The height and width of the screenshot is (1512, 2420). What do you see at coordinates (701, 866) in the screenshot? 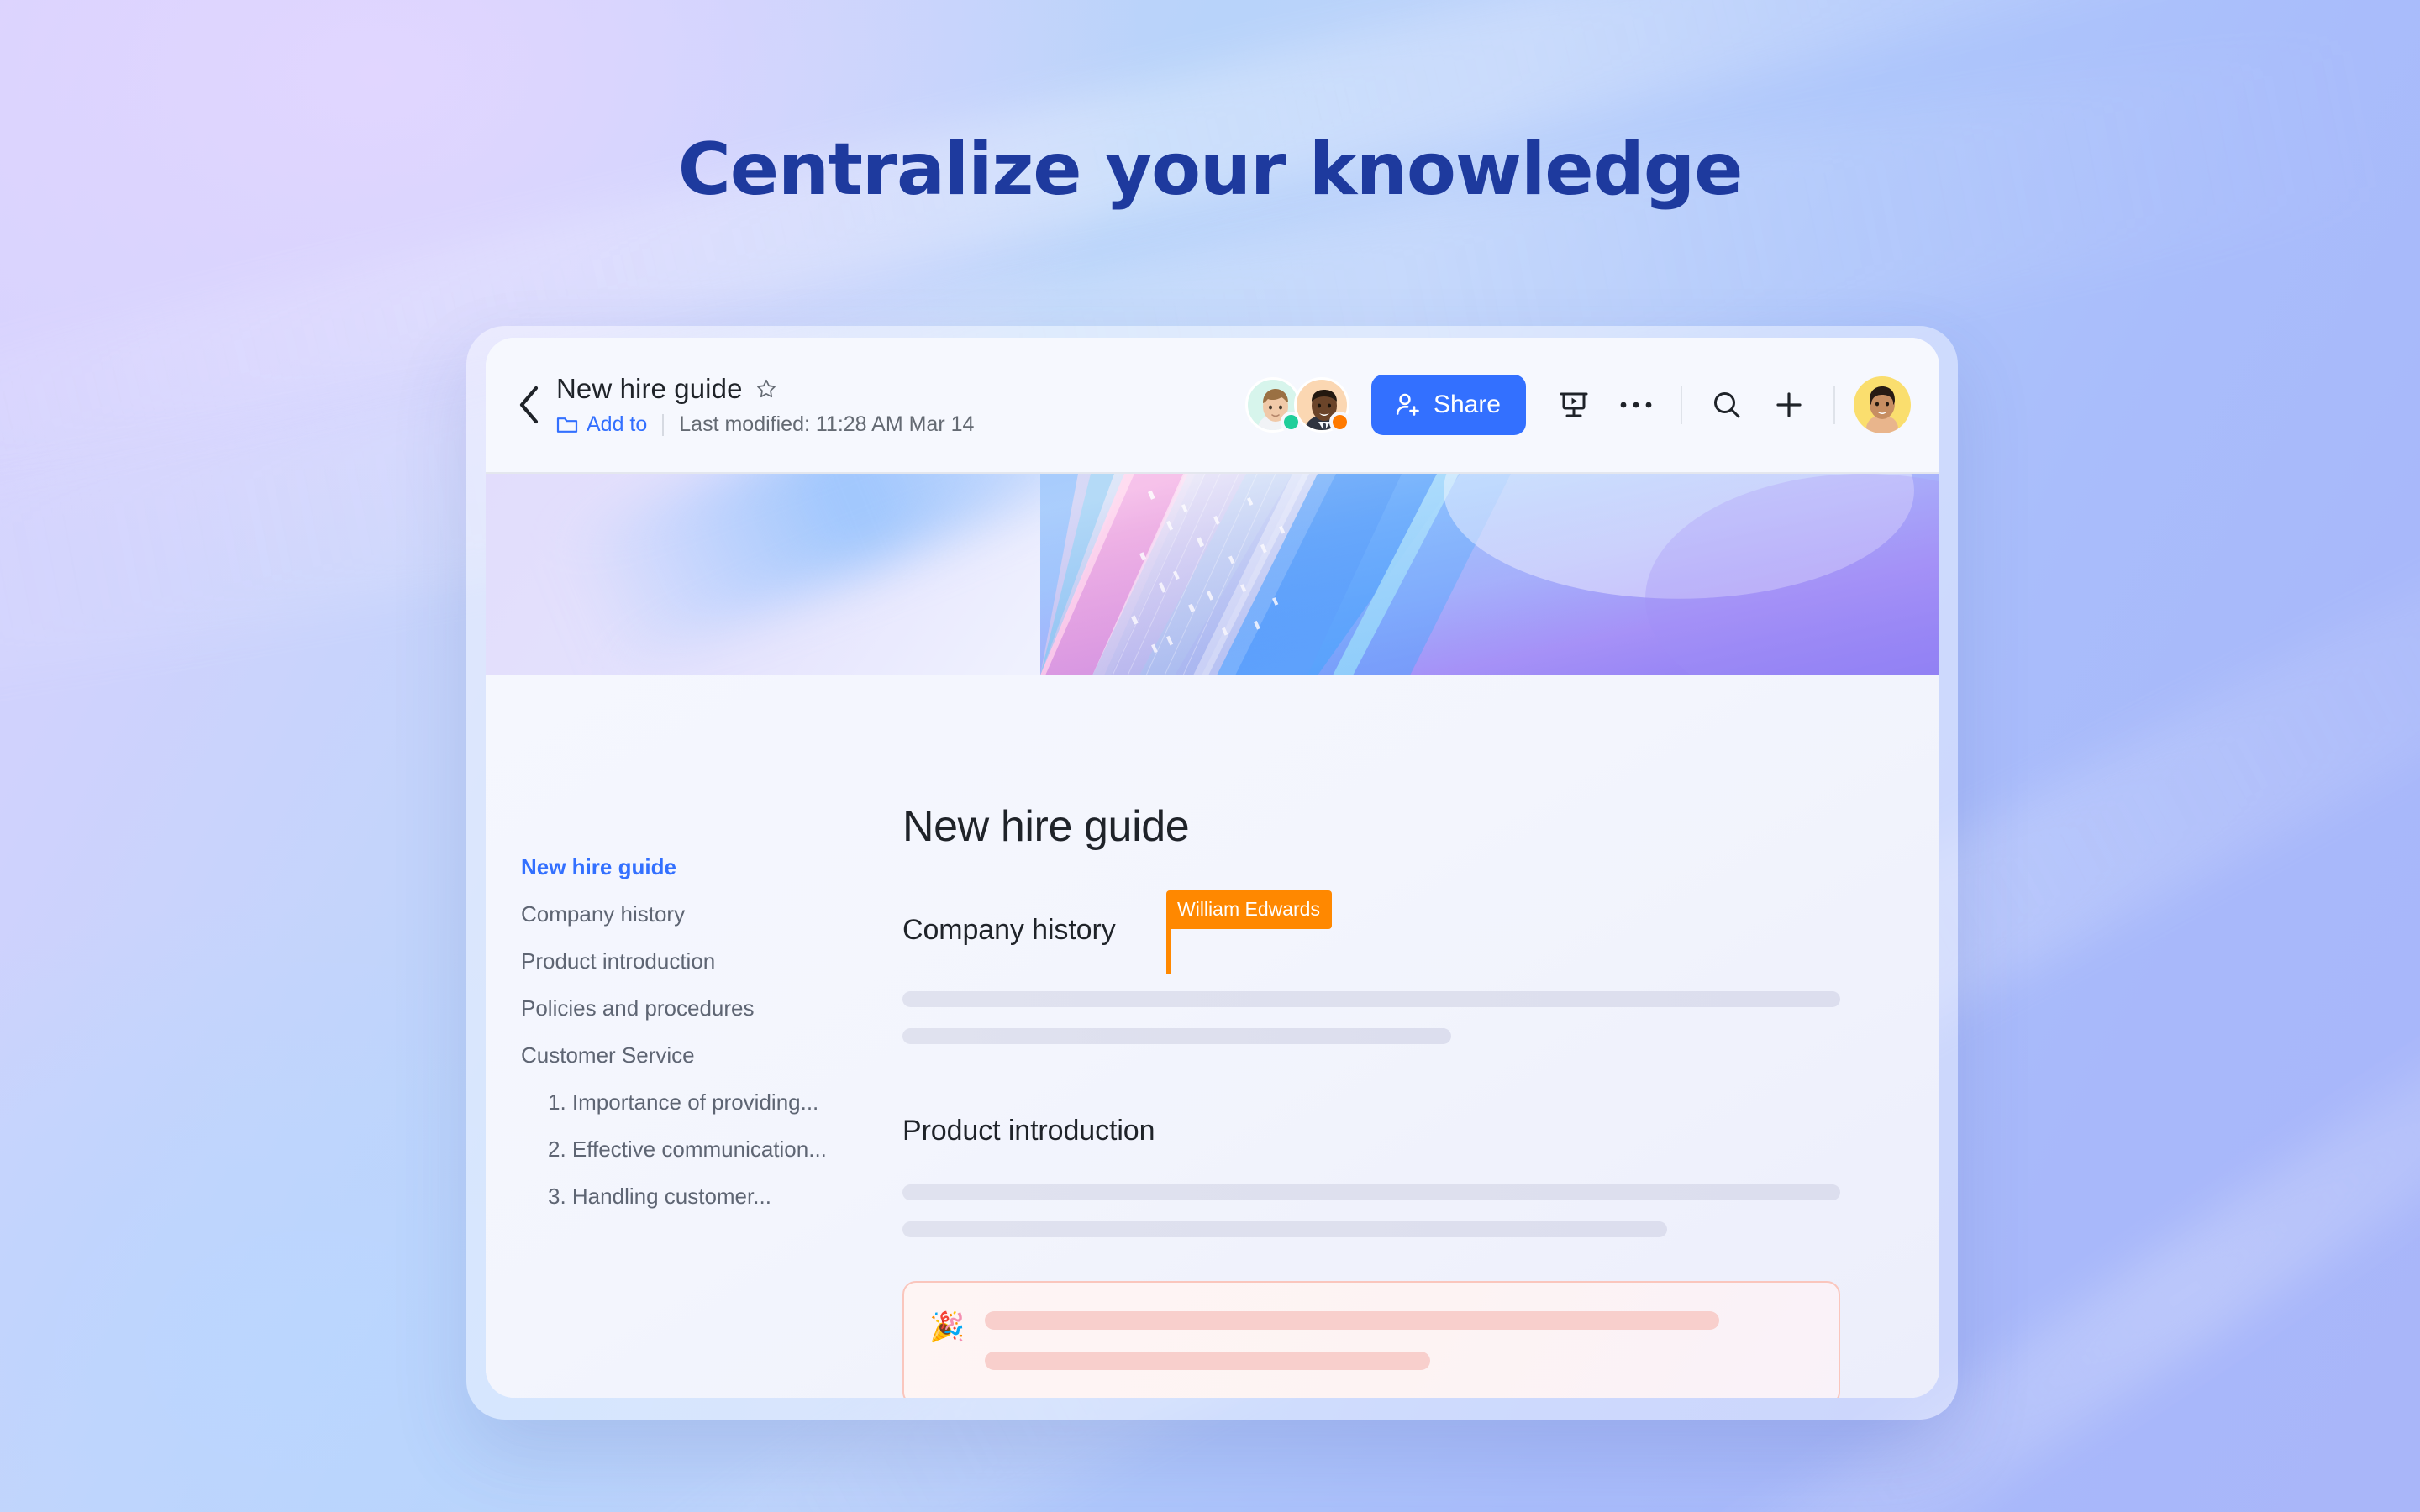
I see `outline-item-new-hire-guide: New hire guide` at bounding box center [701, 866].